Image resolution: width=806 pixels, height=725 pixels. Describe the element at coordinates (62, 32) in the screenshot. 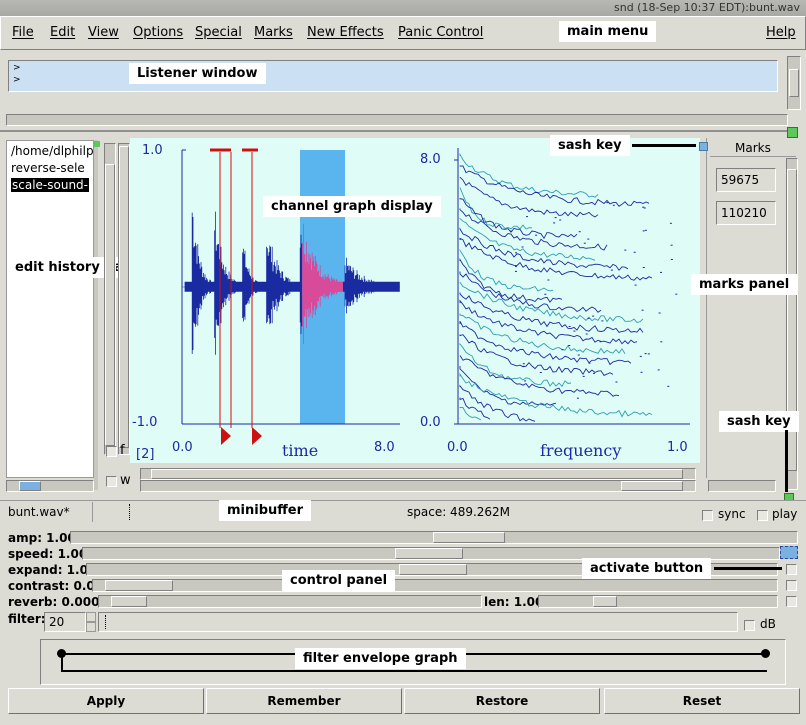

I see `menu-edit: Edit` at that location.